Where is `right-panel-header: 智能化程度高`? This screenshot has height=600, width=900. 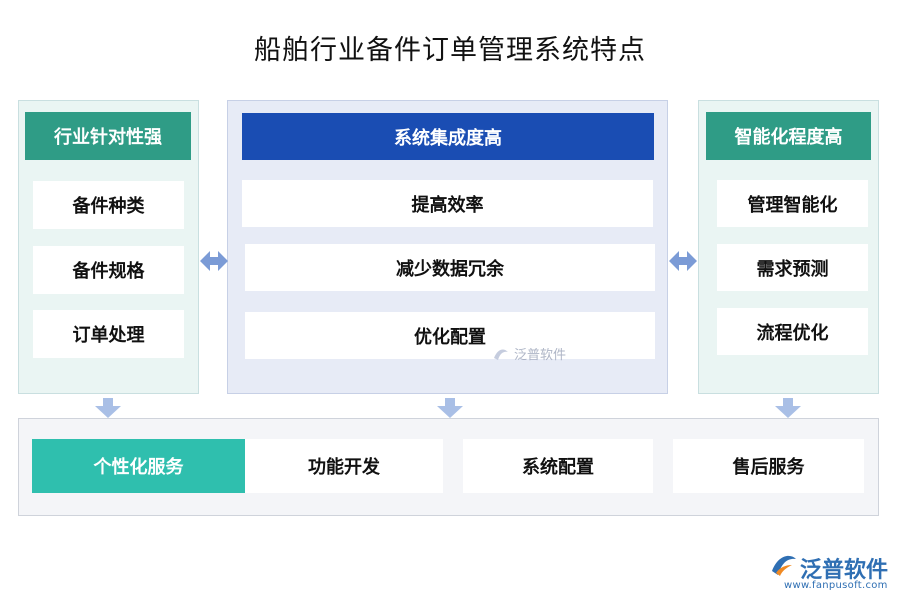
right-panel-header: 智能化程度高 is located at coordinates (788, 136).